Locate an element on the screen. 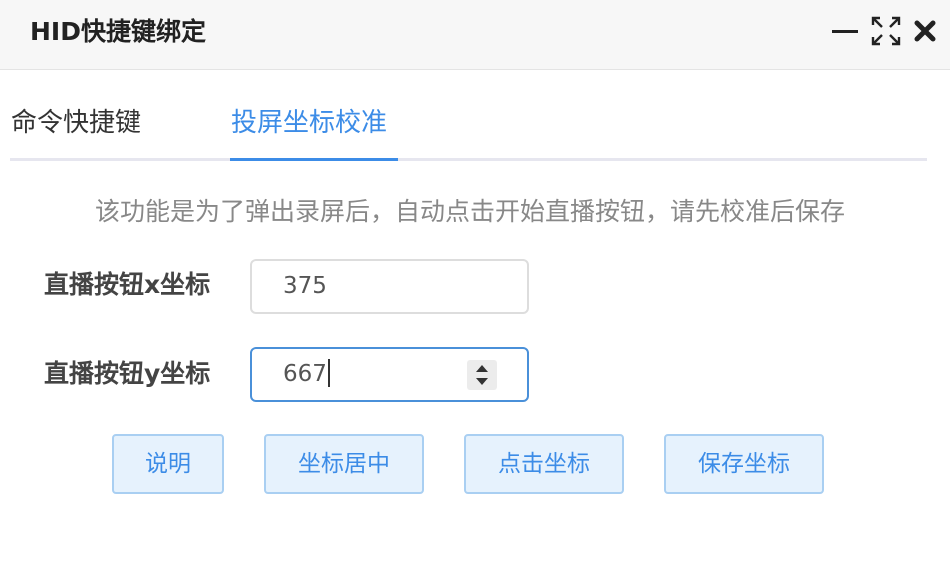 Image resolution: width=950 pixels, height=584 pixels. y-coordinate-label: 直播按钮y坐标 is located at coordinates (127, 373).